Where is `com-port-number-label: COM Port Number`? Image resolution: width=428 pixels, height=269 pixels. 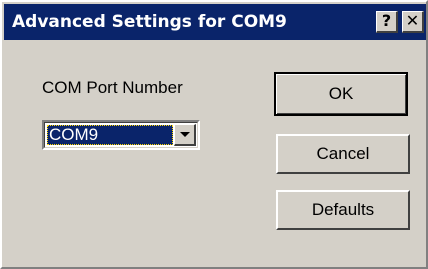 com-port-number-label: COM Port Number is located at coordinates (112, 87).